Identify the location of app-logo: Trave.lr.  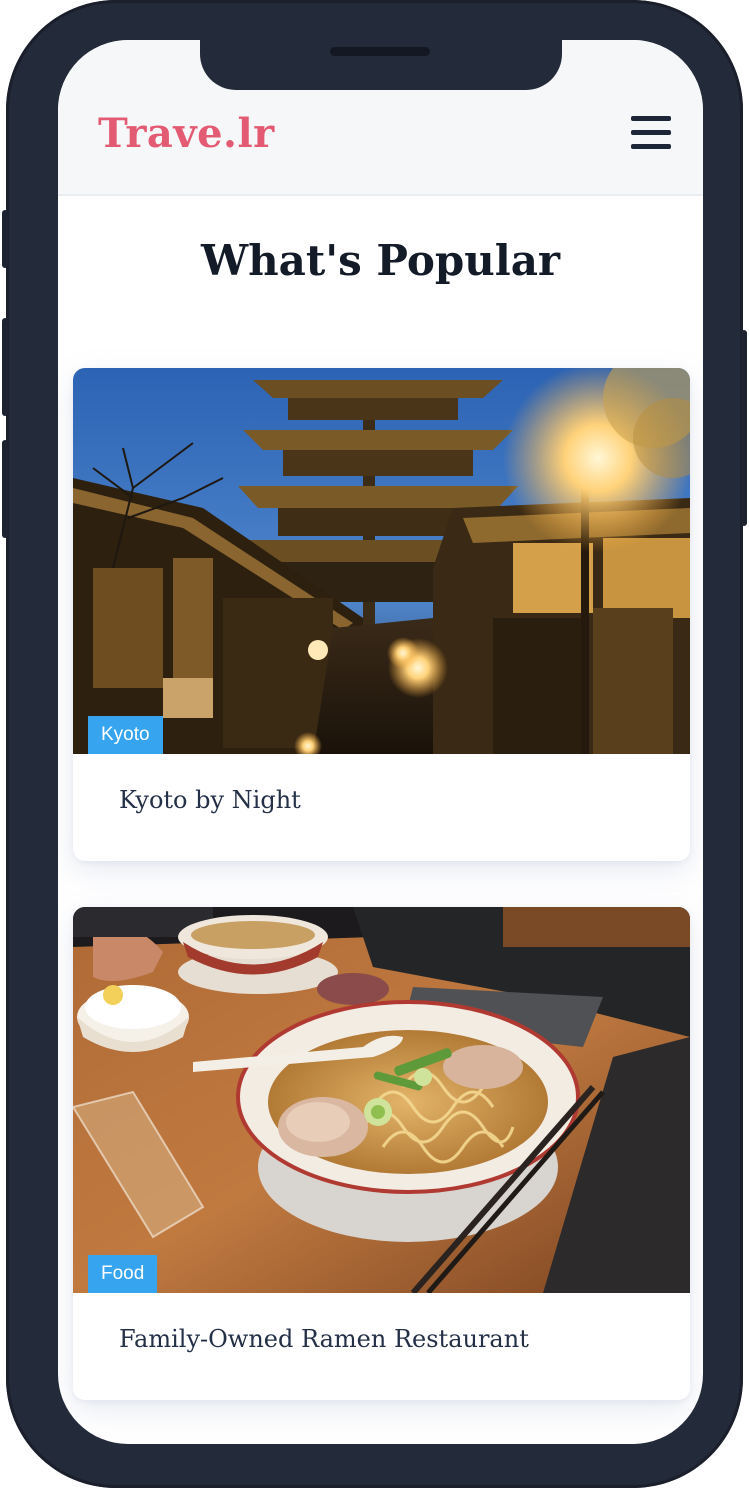
(186, 133).